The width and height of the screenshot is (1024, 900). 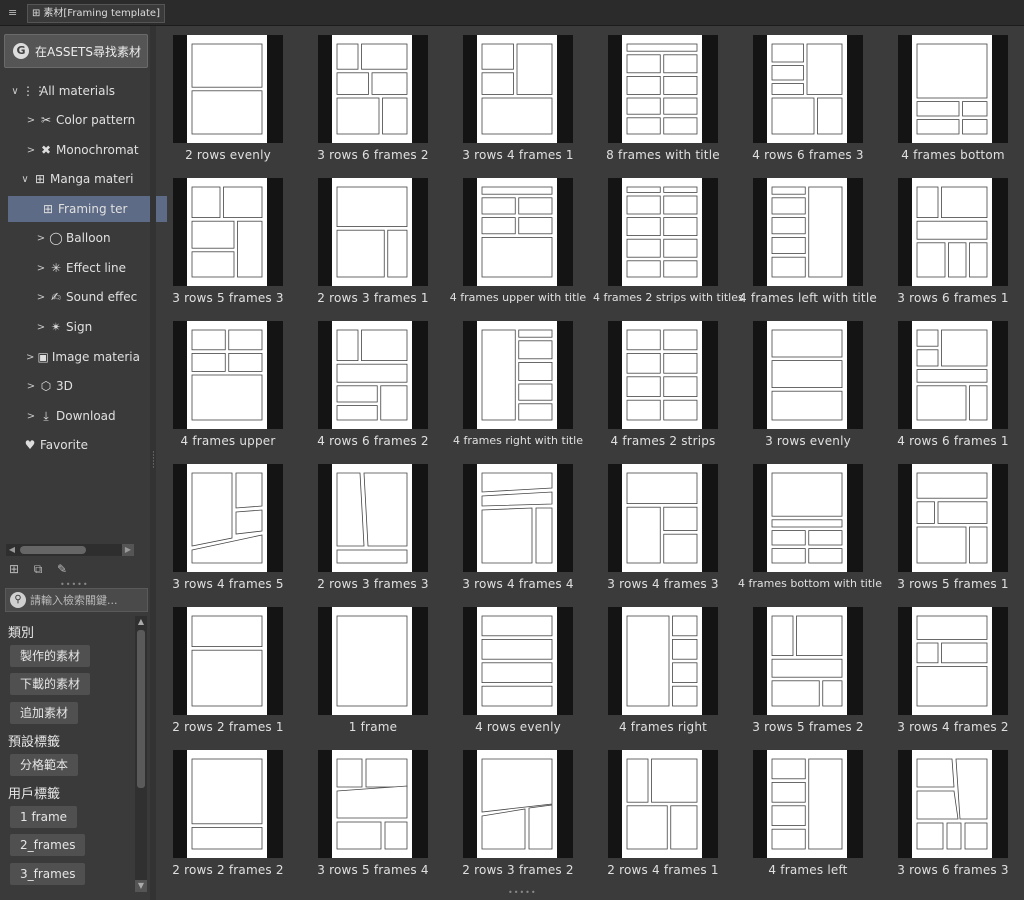 I want to click on template-tile: 2 rows 2 frames 2, so click(x=230, y=812).